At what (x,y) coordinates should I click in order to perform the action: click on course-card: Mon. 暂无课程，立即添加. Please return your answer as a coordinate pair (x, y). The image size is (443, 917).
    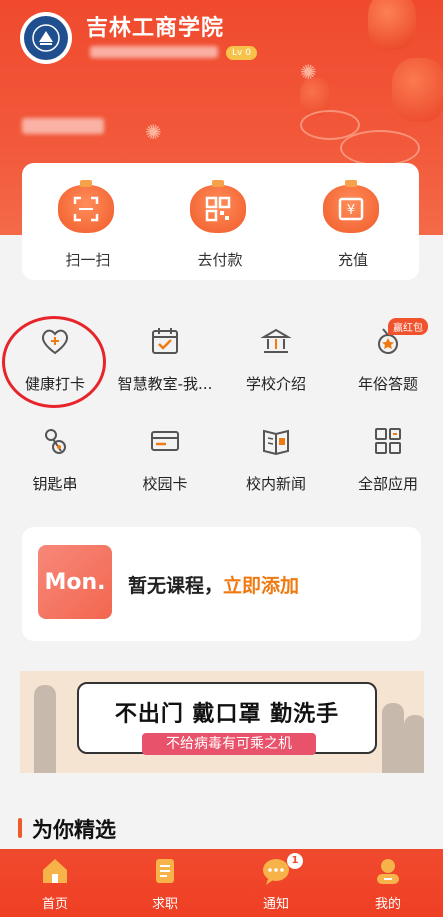
    Looking at the image, I should click on (221, 584).